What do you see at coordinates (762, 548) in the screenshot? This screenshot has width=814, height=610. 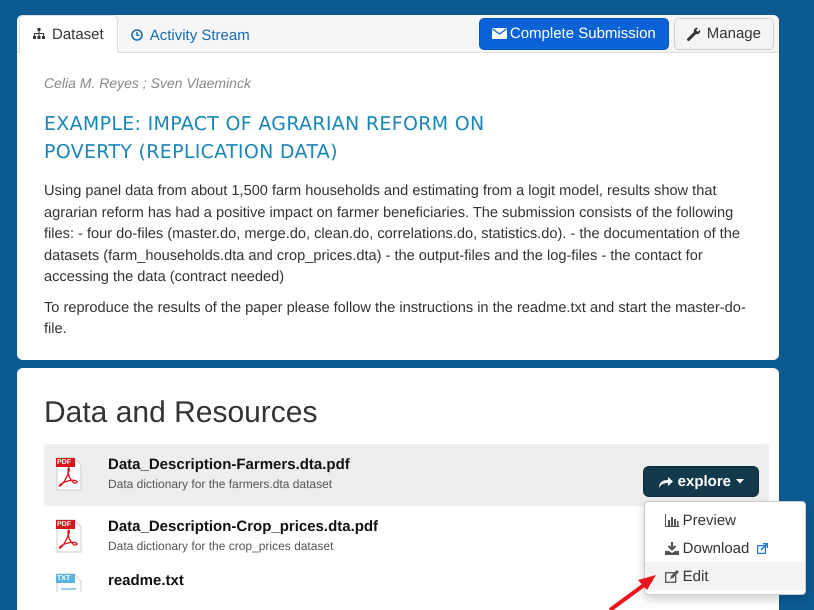 I see `external-link-icon` at bounding box center [762, 548].